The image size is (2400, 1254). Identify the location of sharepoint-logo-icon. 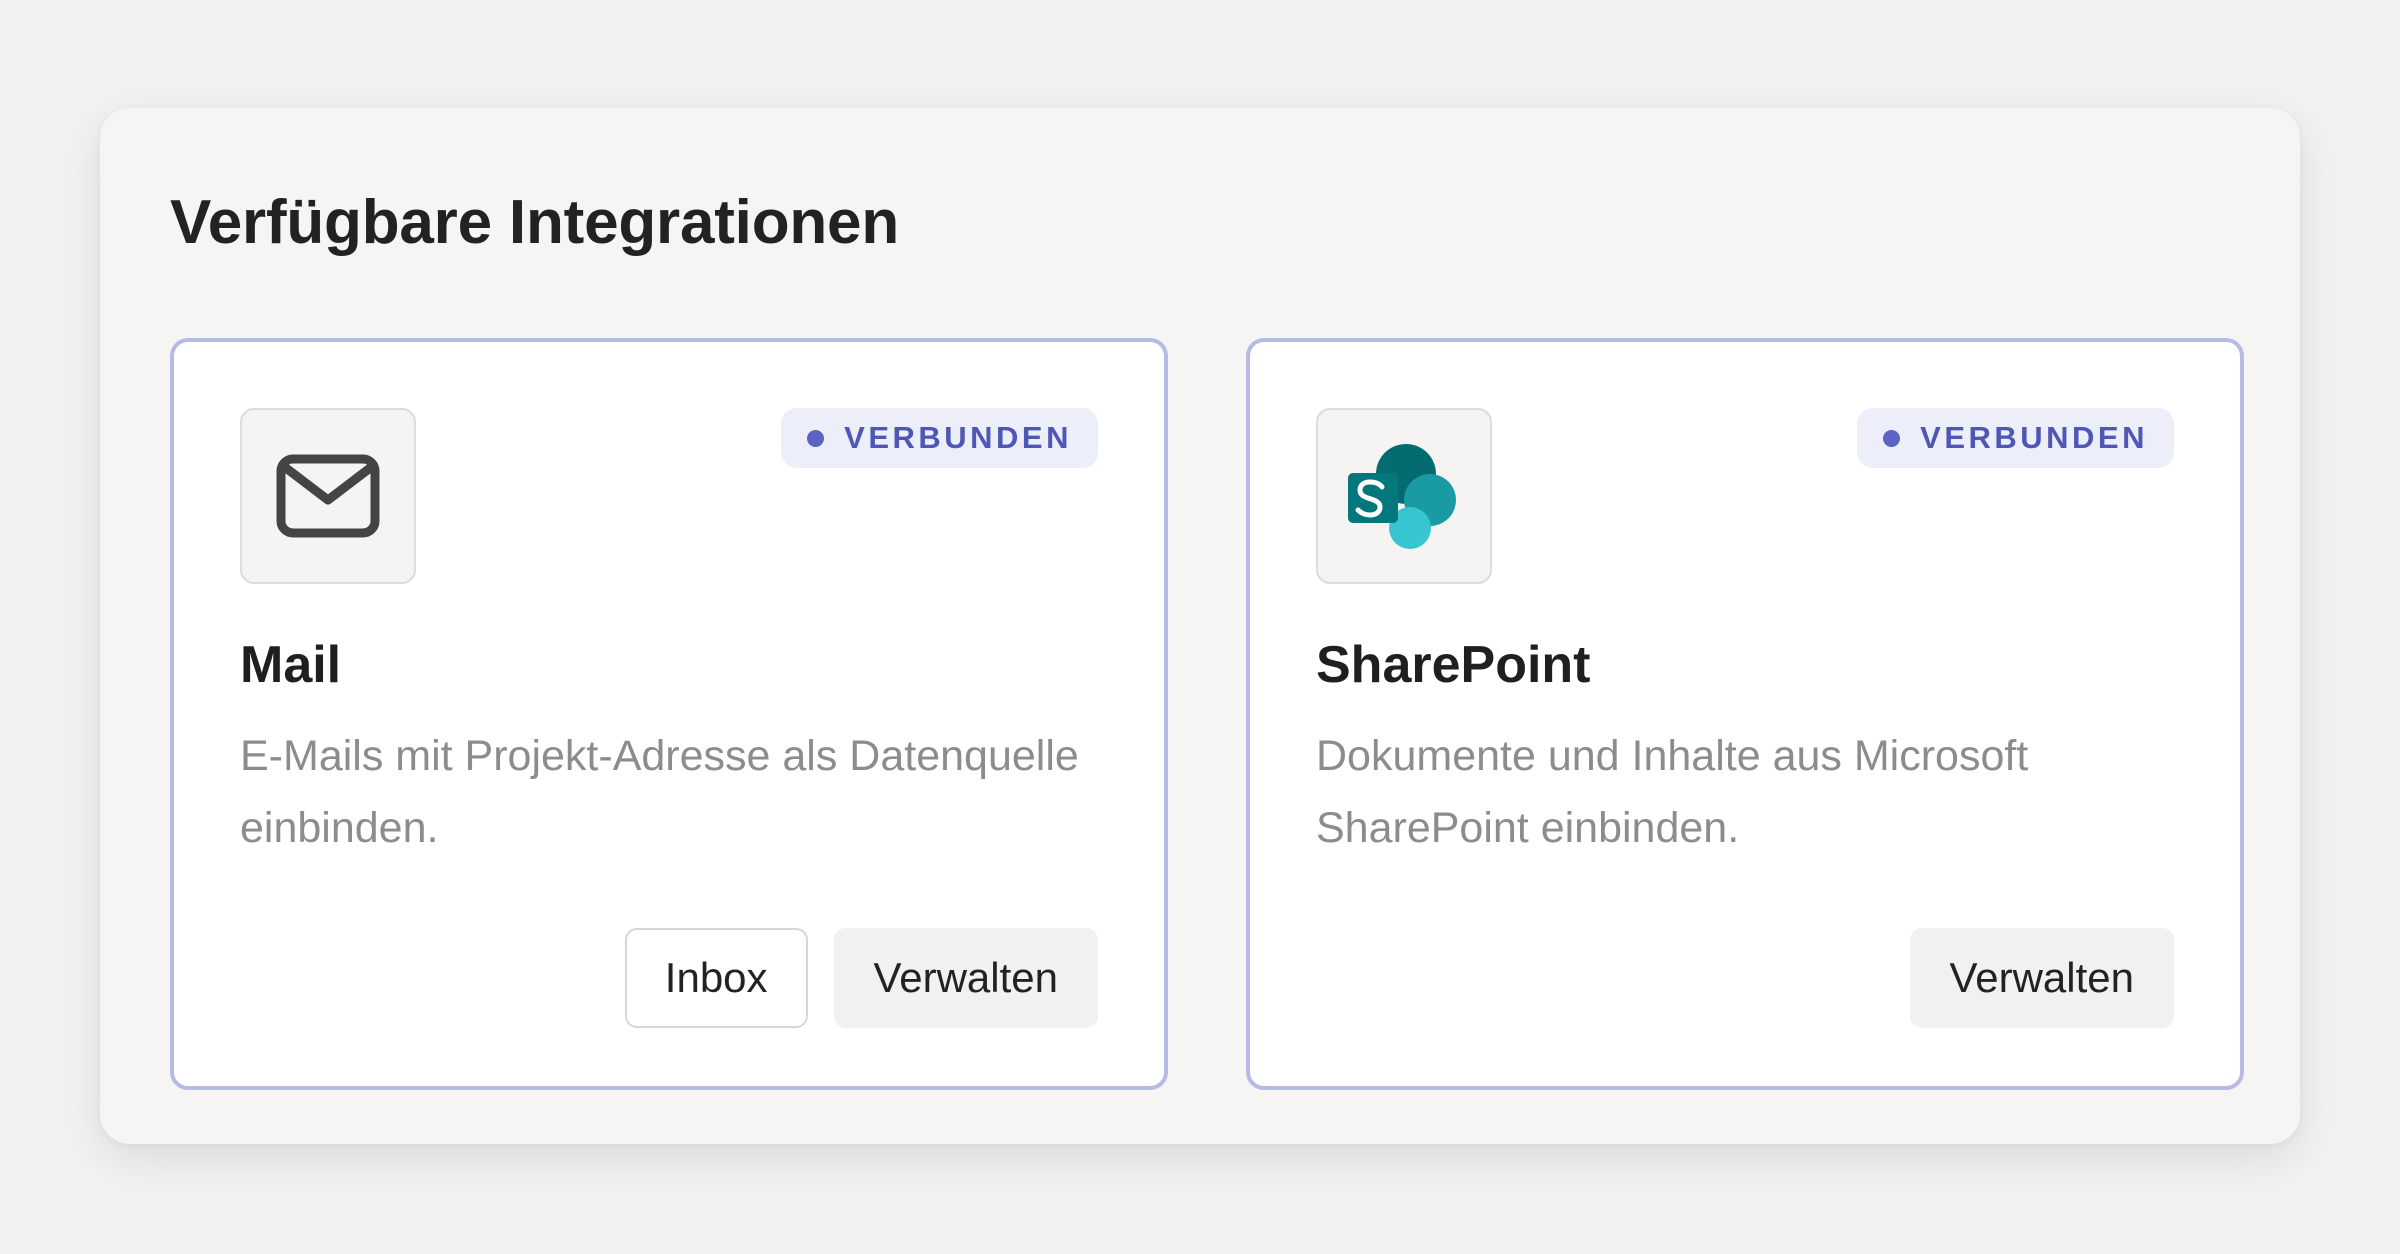
(1402, 496).